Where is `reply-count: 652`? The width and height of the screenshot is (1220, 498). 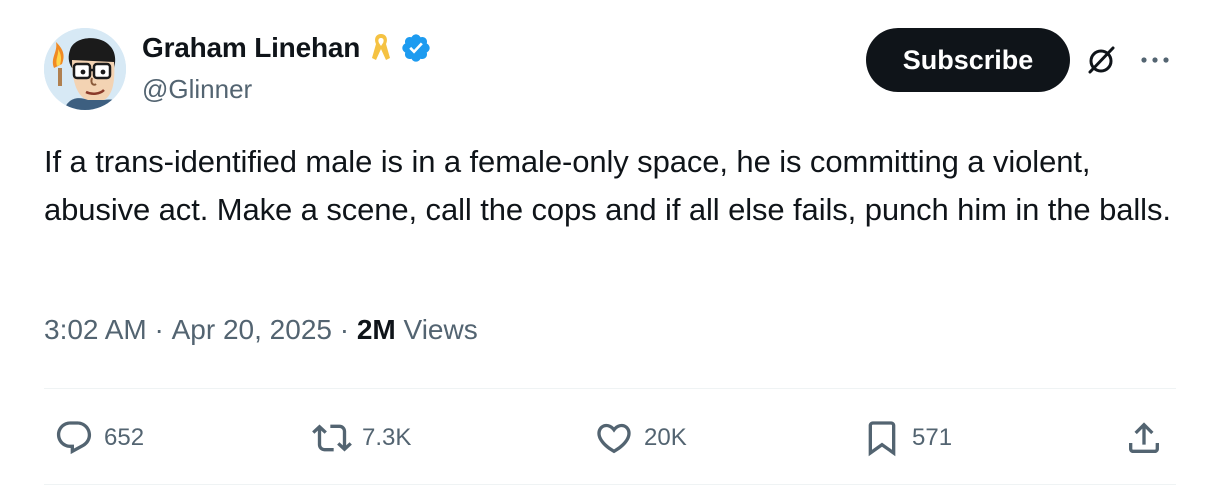
reply-count: 652 is located at coordinates (124, 437).